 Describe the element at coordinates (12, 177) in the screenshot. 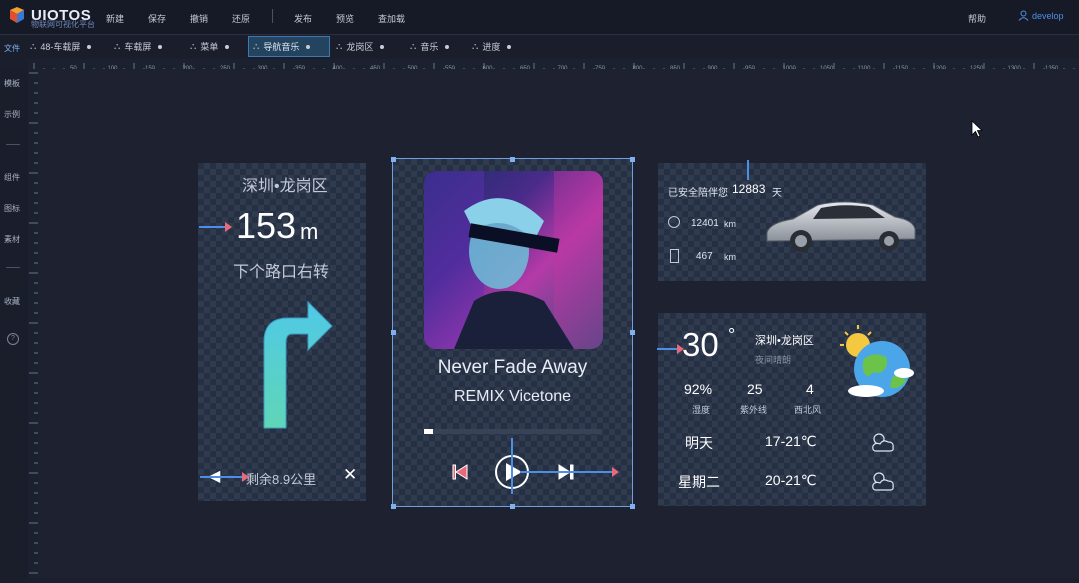

I see `sidebar-item-components: 组件` at that location.